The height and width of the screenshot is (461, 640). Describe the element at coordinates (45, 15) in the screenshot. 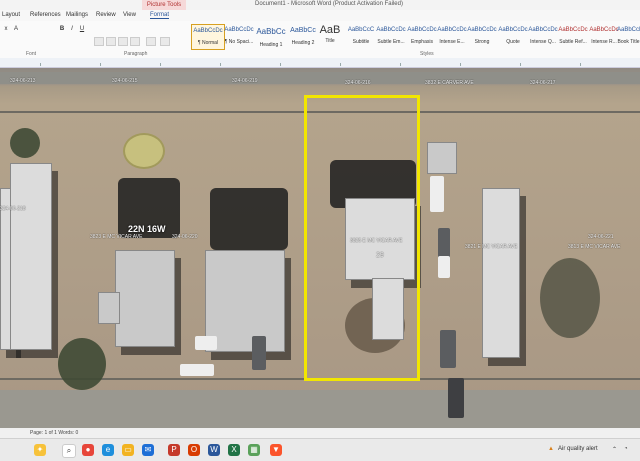

I see `tab-references: References` at that location.